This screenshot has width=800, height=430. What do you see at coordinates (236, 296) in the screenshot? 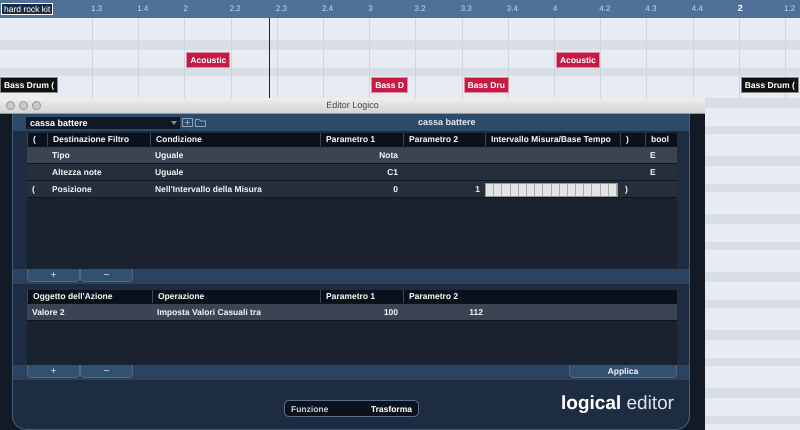
I see `column-header: Operazione` at bounding box center [236, 296].